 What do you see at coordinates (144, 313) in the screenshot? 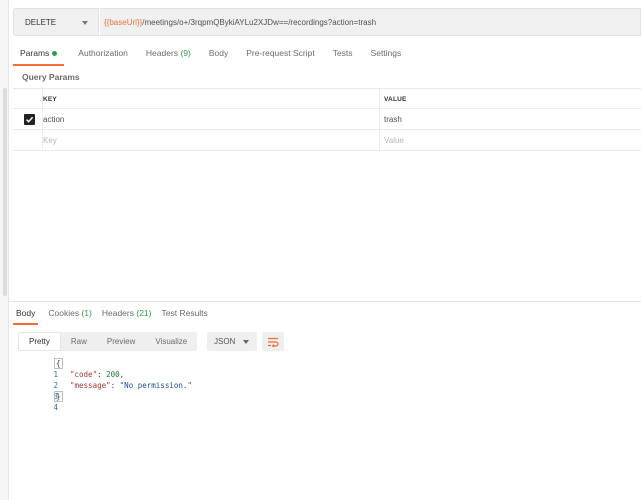
I see `tab-response-headers-count: (21)` at bounding box center [144, 313].